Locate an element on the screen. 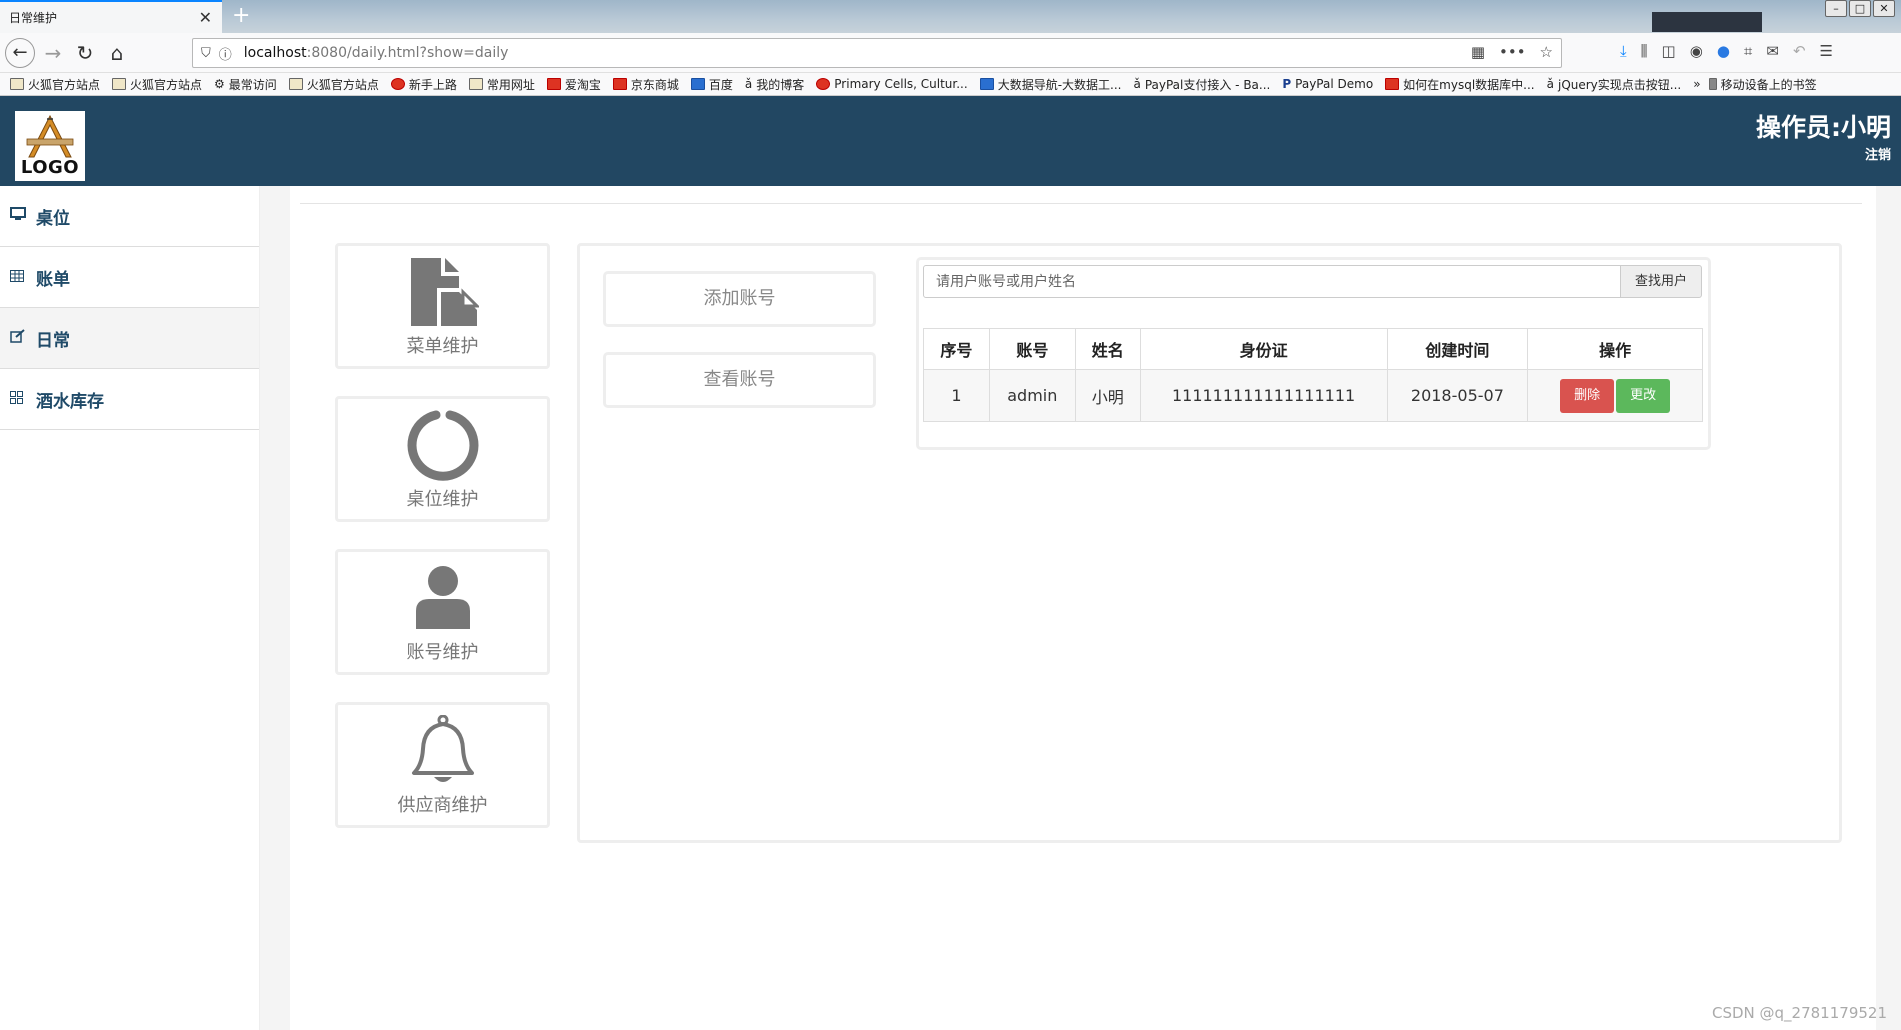  bell-icon is located at coordinates (442, 751).